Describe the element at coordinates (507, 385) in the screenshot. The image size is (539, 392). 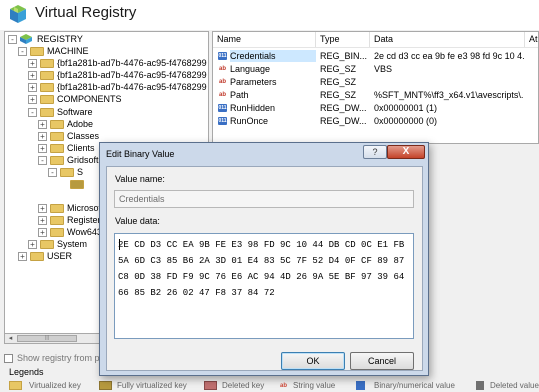
I see `legend-deleted-value: Deleted value` at that location.